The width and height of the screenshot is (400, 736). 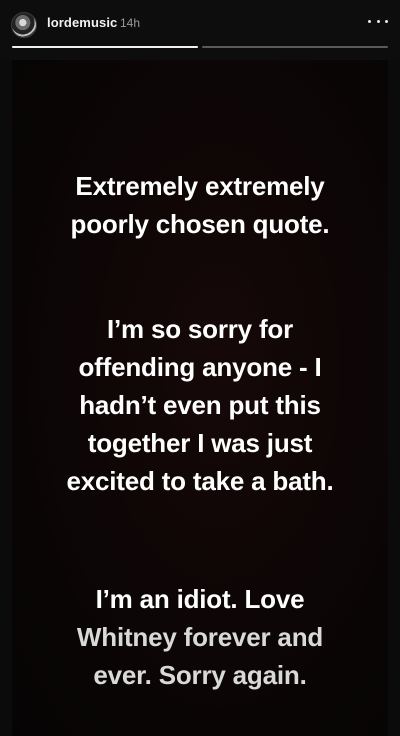 I want to click on story-text-line: Extremely extremely, so click(x=200, y=186).